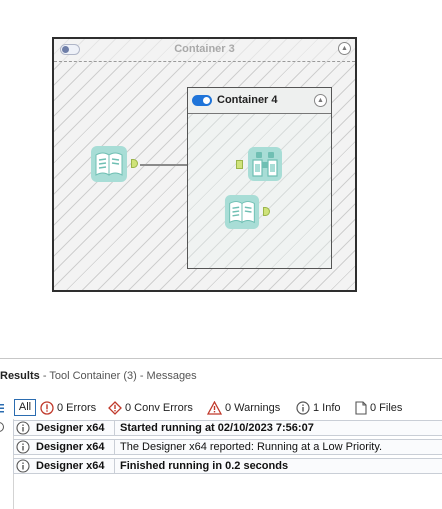 The width and height of the screenshot is (442, 509). I want to click on filter-files-label: 0 Files, so click(386, 408).